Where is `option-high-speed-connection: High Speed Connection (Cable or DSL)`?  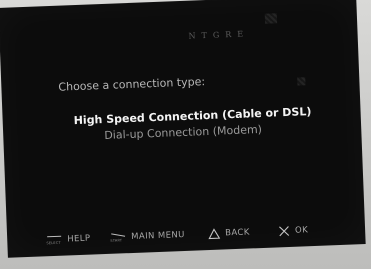
option-high-speed-connection: High Speed Connection (Cable or DSL) is located at coordinates (192, 116).